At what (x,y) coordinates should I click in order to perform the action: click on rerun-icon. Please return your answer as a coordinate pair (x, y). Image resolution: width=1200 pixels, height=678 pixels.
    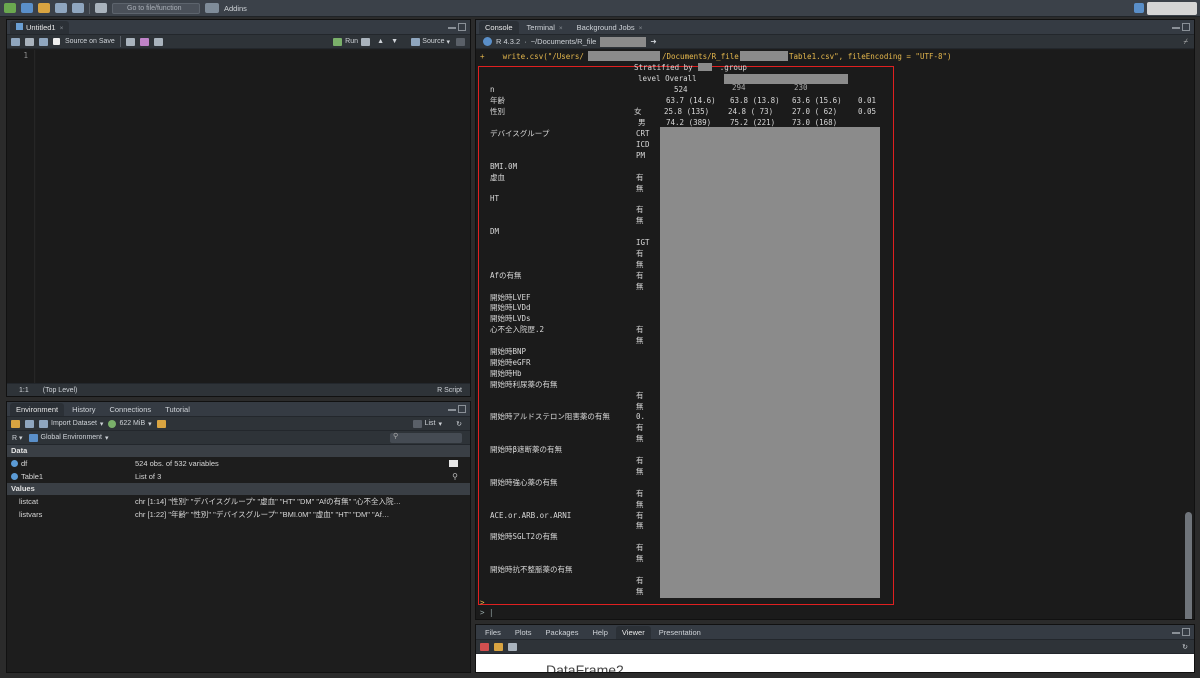
    Looking at the image, I should click on (365, 41).